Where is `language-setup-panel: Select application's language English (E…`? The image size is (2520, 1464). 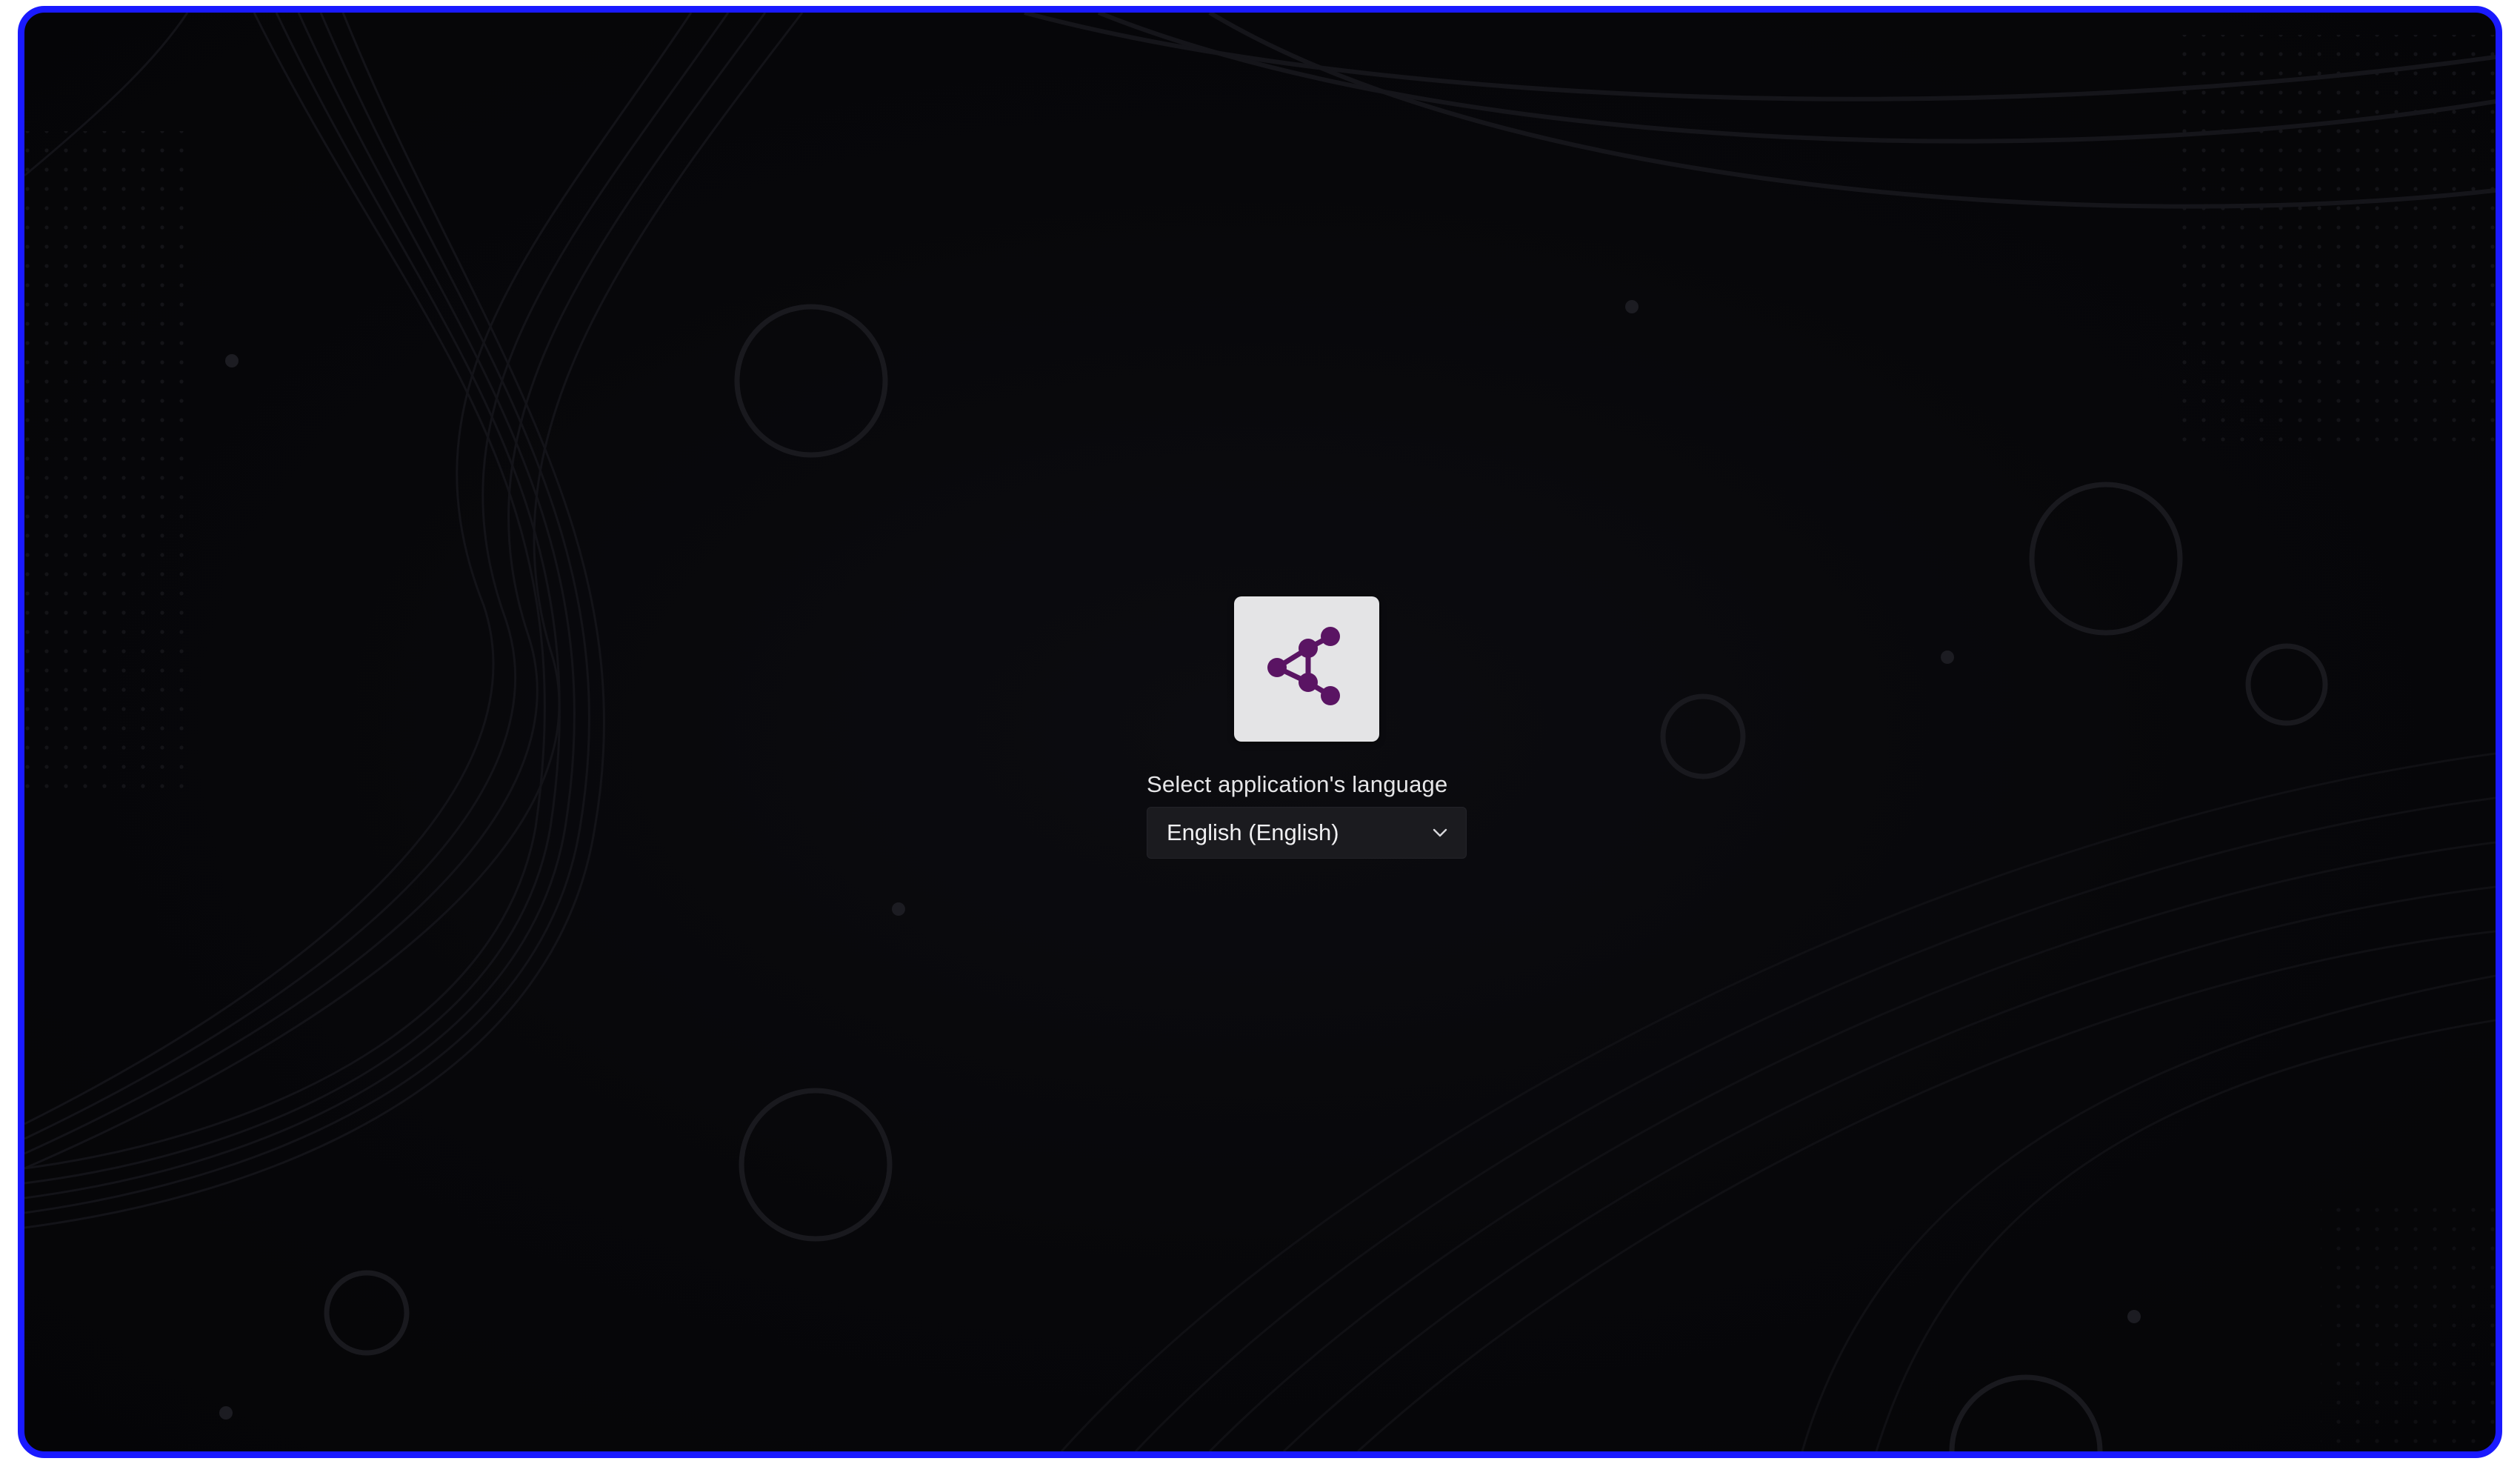 language-setup-panel: Select application's language English (E… is located at coordinates (1310, 727).